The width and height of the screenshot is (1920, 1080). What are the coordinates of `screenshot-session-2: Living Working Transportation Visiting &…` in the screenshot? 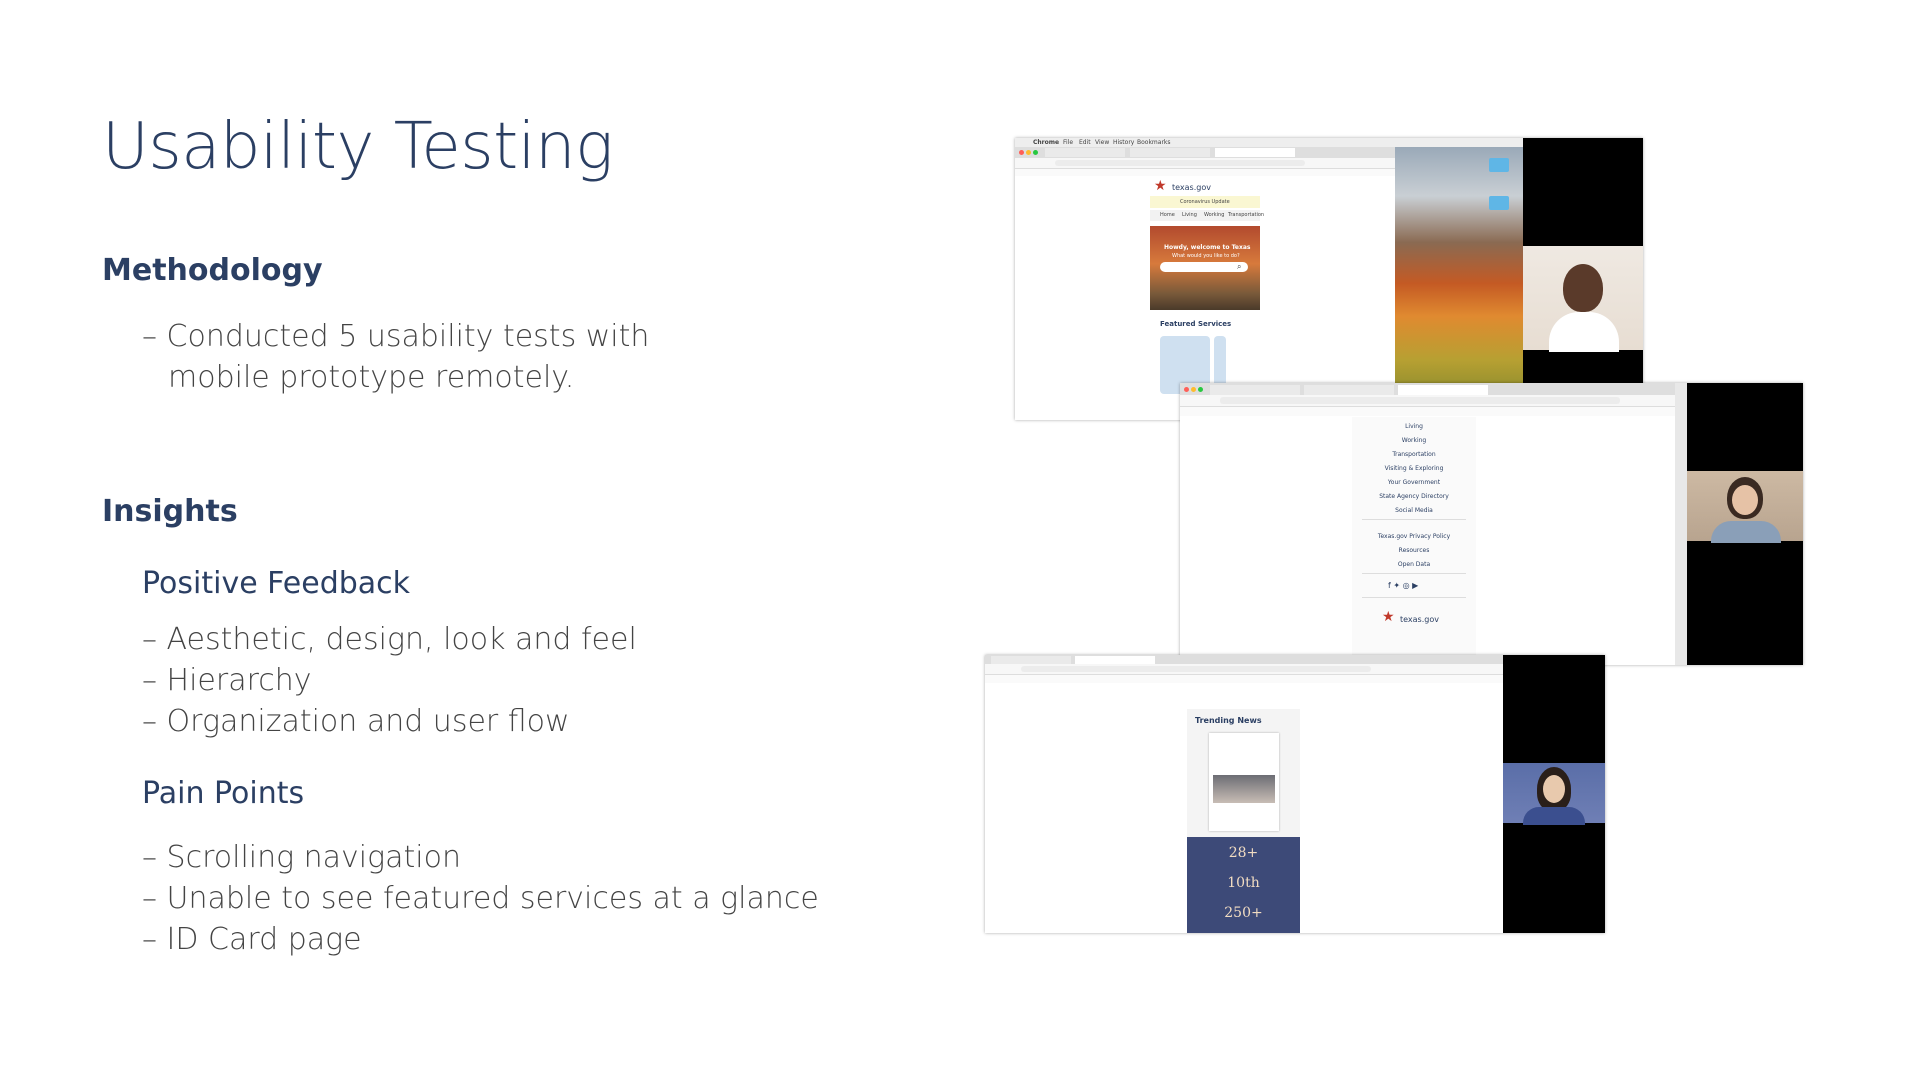 It's located at (1491, 524).